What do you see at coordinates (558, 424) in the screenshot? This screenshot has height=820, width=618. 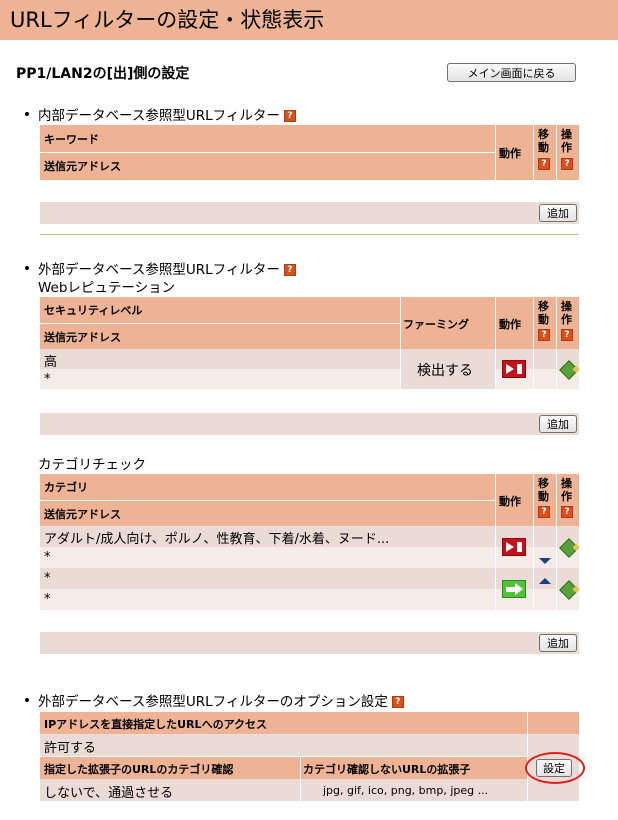 I see `webrep-add-button: 追加` at bounding box center [558, 424].